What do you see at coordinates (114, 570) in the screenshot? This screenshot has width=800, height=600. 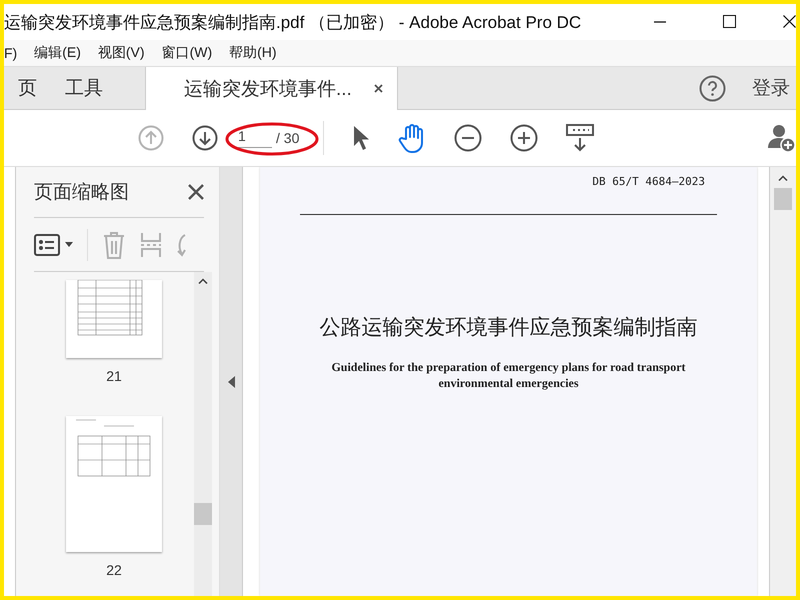 I see `page-number-label: 22` at bounding box center [114, 570].